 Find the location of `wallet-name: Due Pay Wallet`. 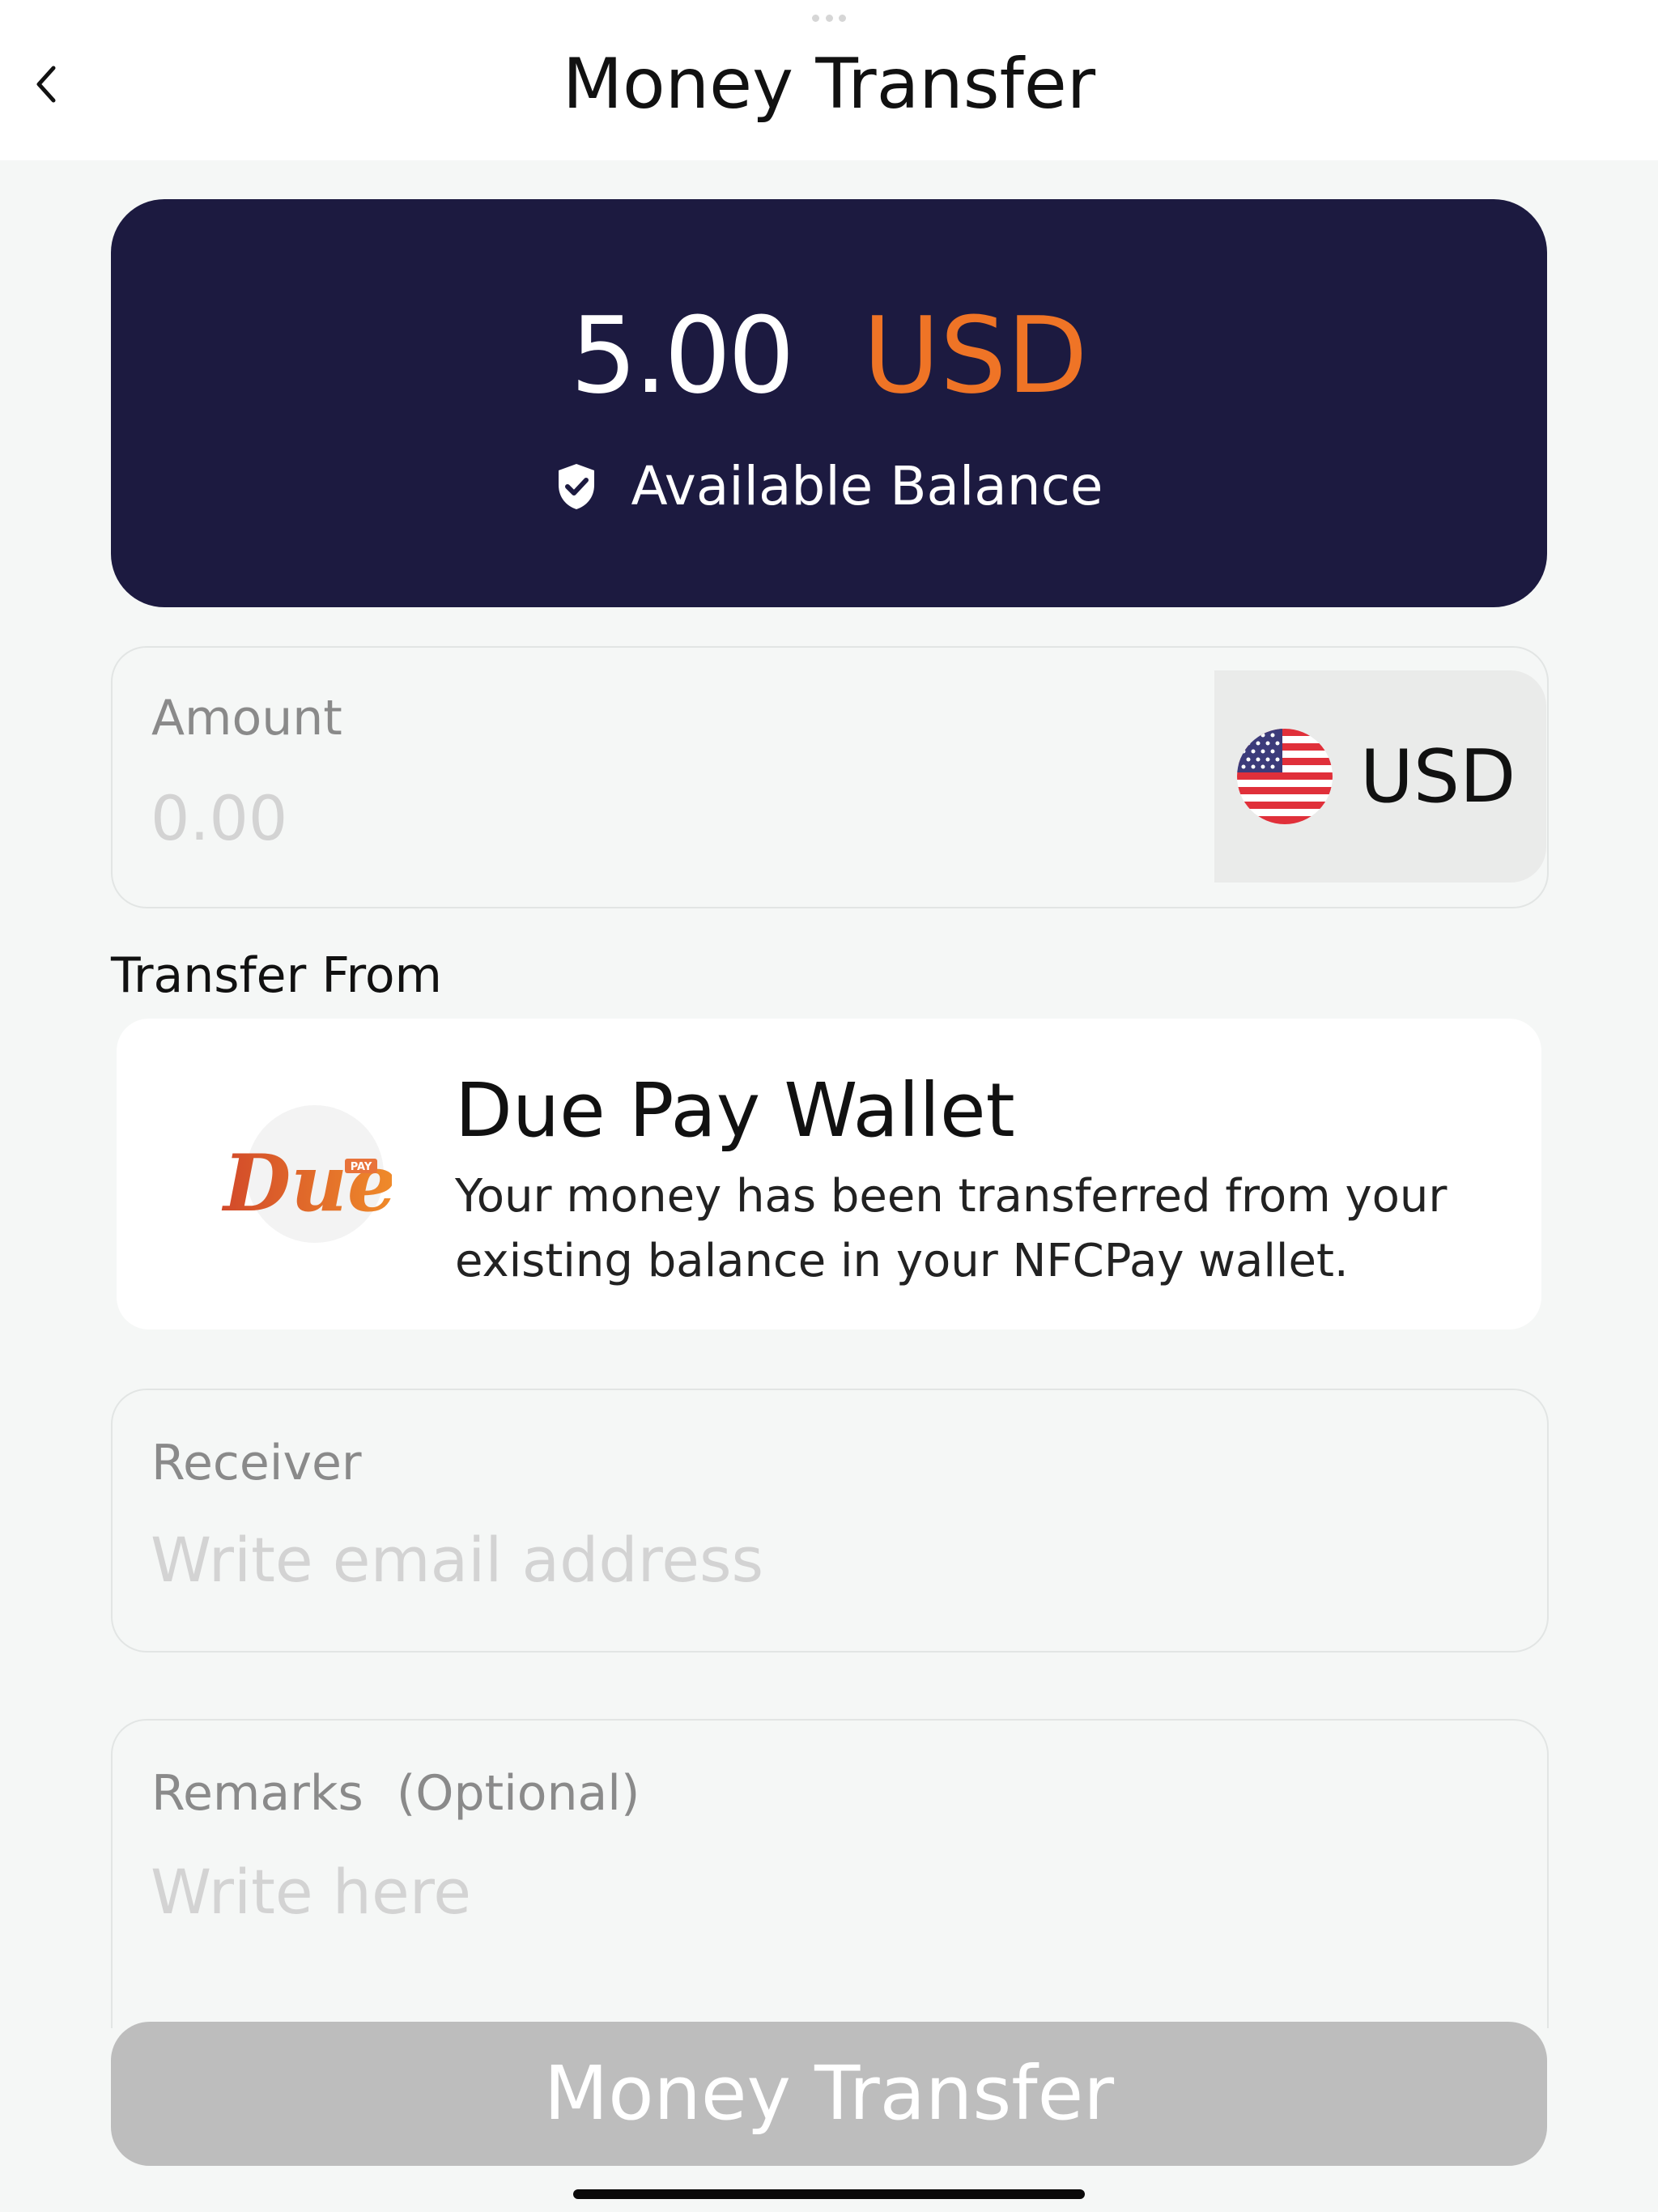

wallet-name: Due Pay Wallet is located at coordinates (735, 1111).